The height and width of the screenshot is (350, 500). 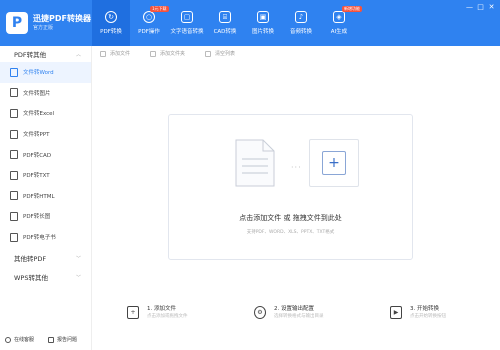 What do you see at coordinates (187, 17) in the screenshot?
I see `voice-icon: ▢` at bounding box center [187, 17].